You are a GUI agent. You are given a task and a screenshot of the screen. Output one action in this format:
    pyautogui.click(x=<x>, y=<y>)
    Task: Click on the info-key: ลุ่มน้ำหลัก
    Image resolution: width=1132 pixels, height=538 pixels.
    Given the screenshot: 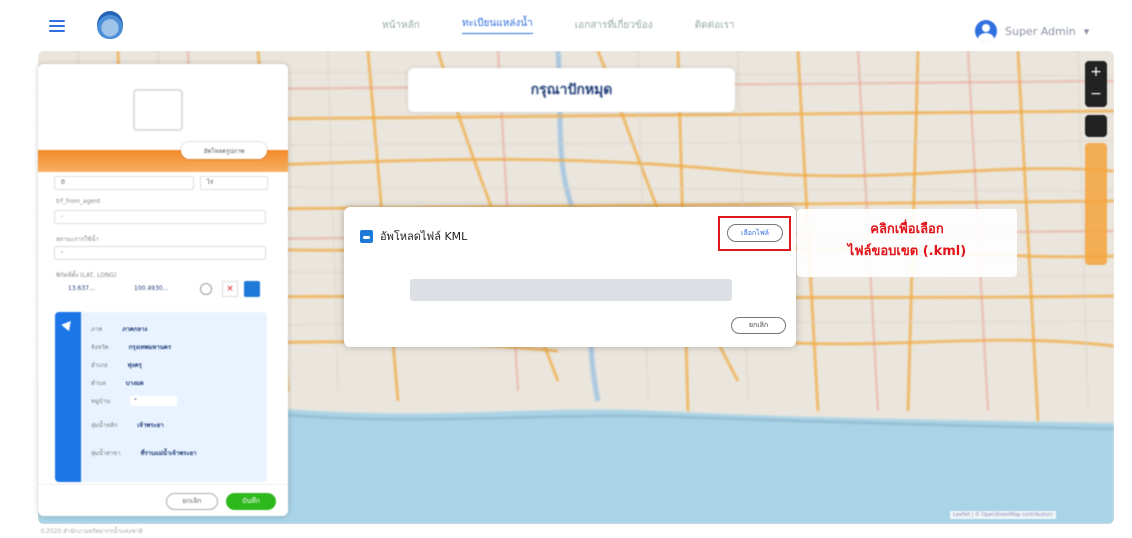 What is the action you would take?
    pyautogui.click(x=104, y=425)
    